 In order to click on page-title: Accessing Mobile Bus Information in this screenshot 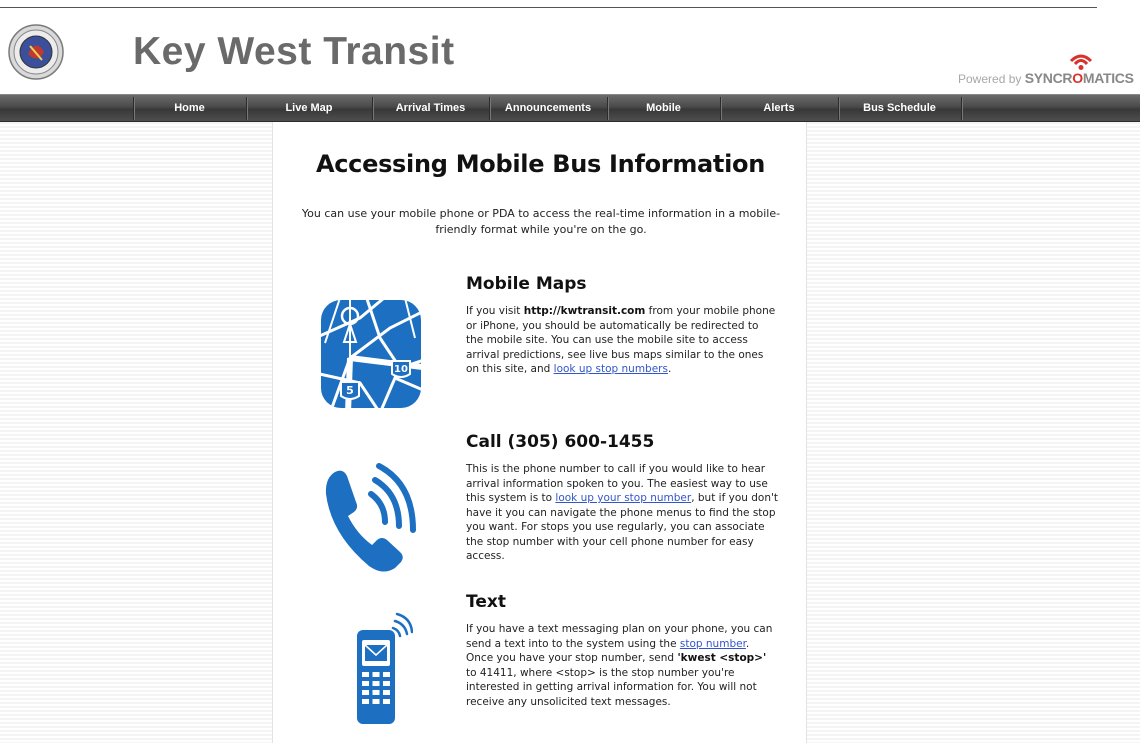, I will do `click(540, 164)`.